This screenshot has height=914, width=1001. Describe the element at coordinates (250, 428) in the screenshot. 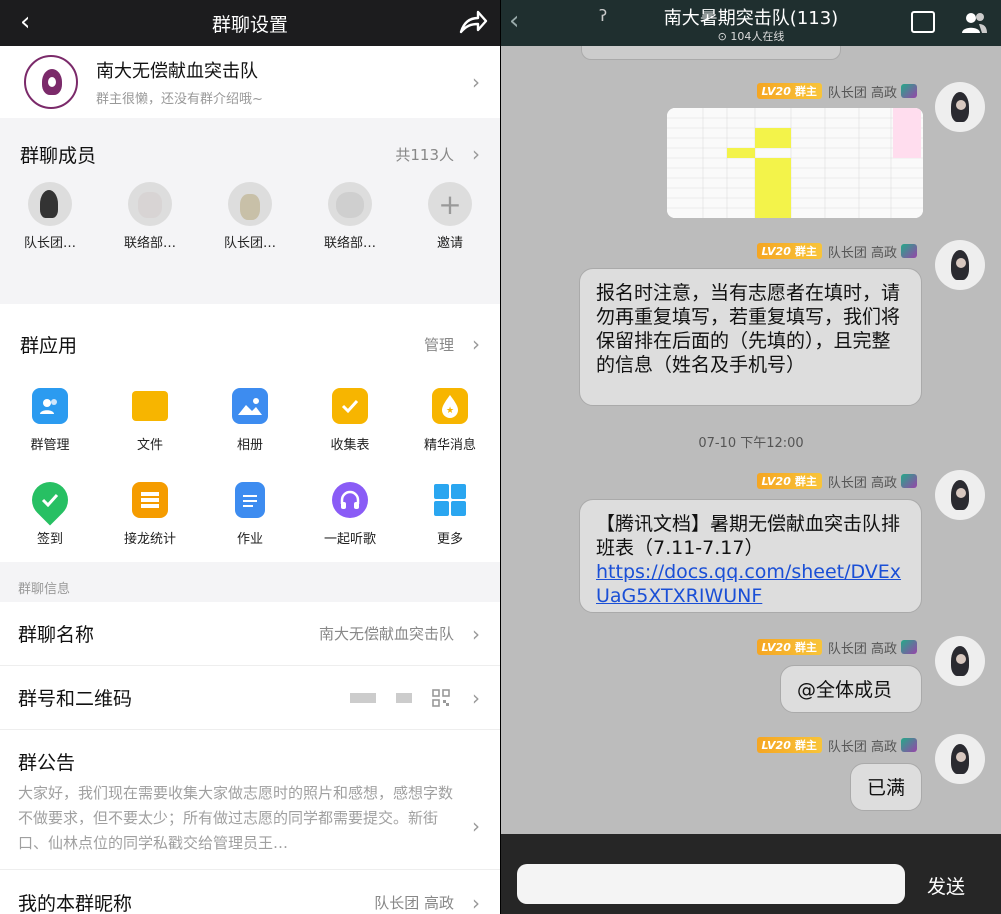

I see `app-album: 相册` at that location.